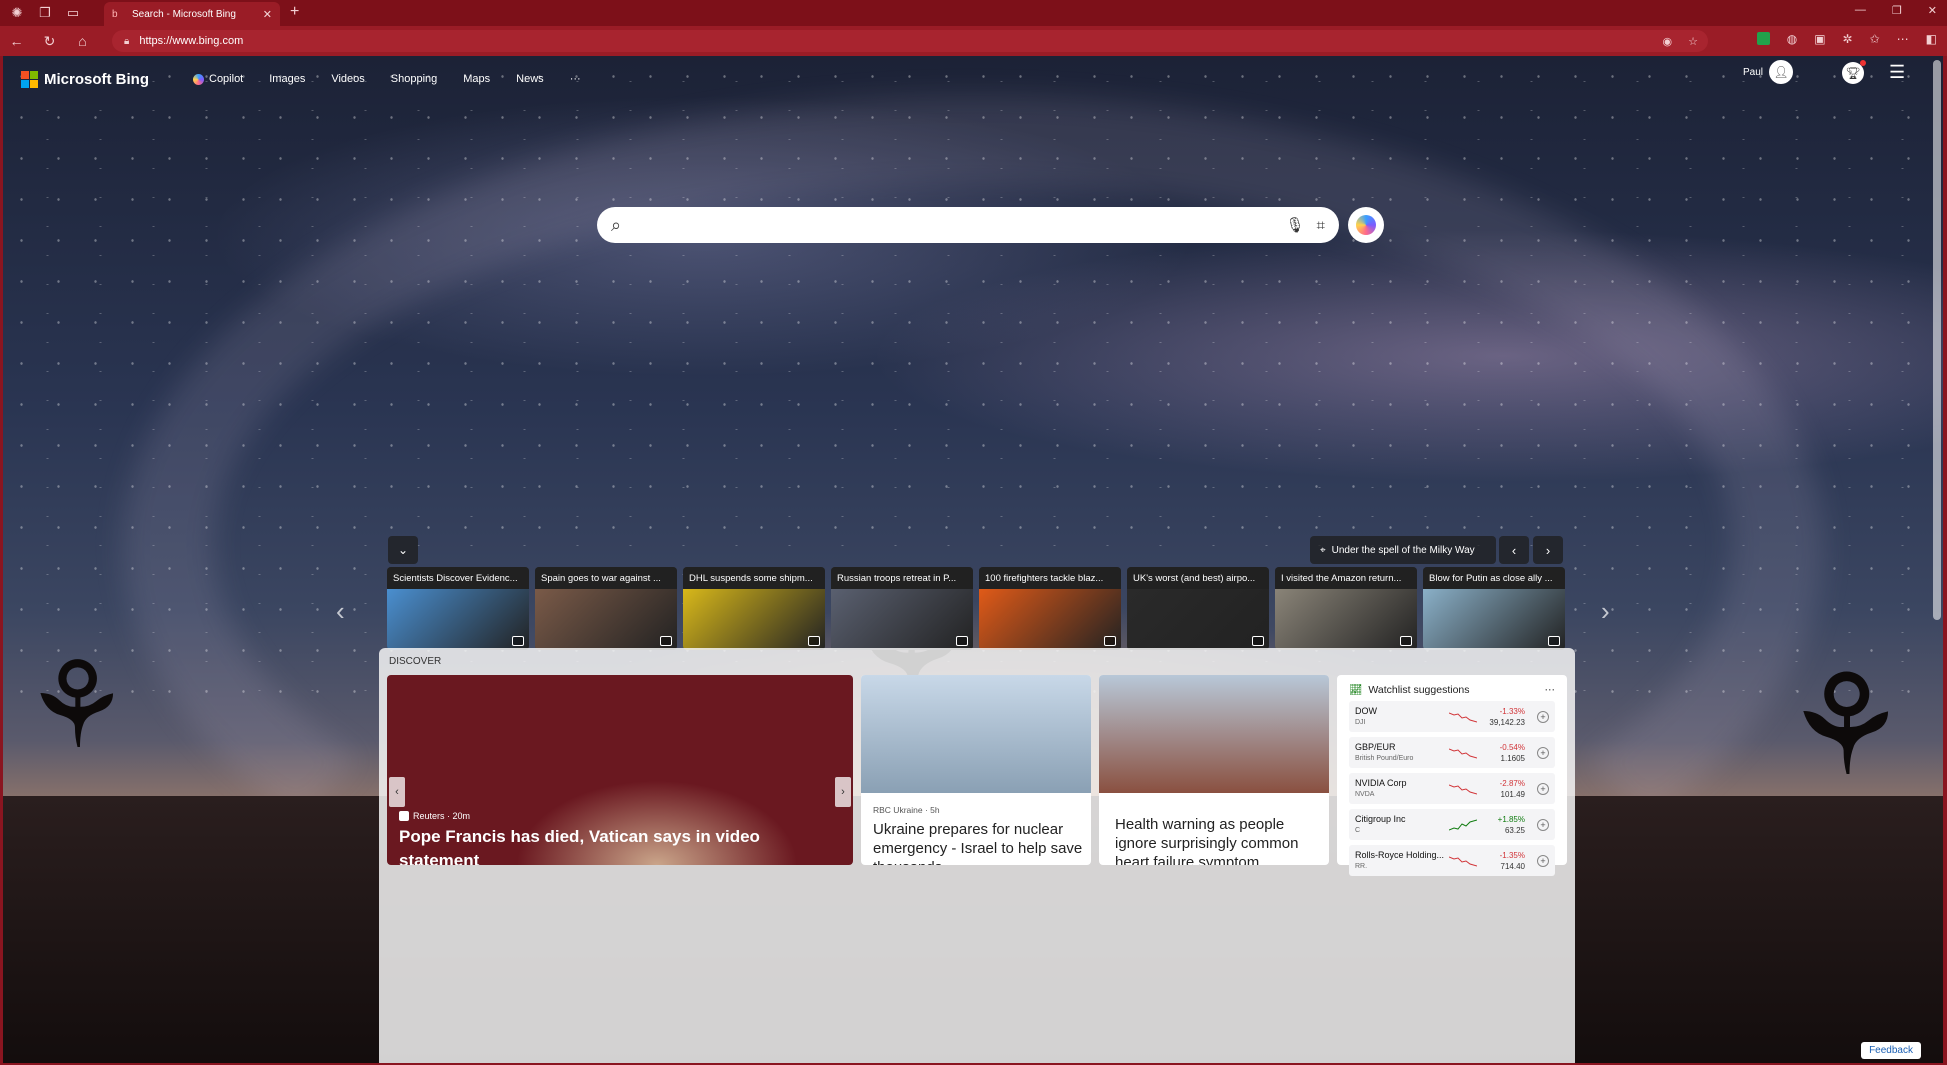 The height and width of the screenshot is (1065, 1947). I want to click on workspaces-icon: ❐, so click(45, 13).